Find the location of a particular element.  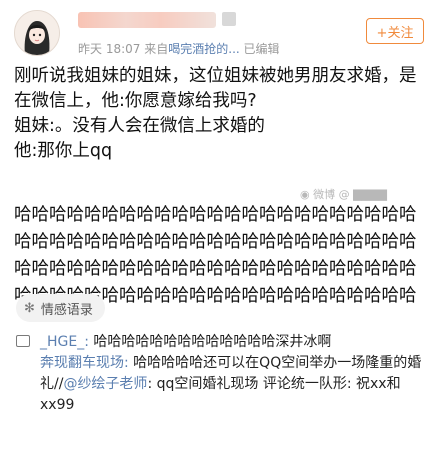

comment-content: 哈哈哈哈哈哈哈哈哈哈哈哈哈深井冰啊 is located at coordinates (210, 342).